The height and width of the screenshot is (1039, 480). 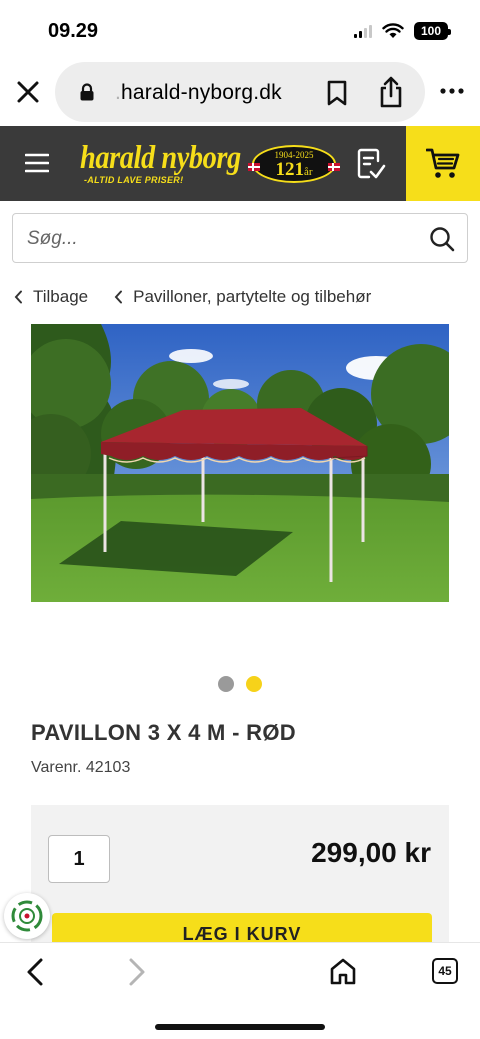 I want to click on flag-left-icon, so click(x=254, y=167).